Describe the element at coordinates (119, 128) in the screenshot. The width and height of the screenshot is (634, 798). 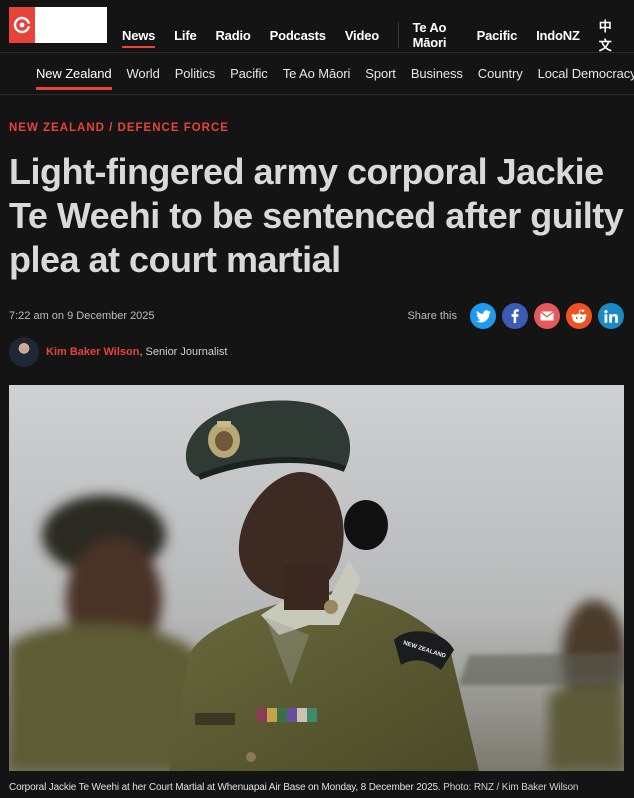
I see `article-kicker: NEW ZEALAND / DEFENCE FORCE` at that location.